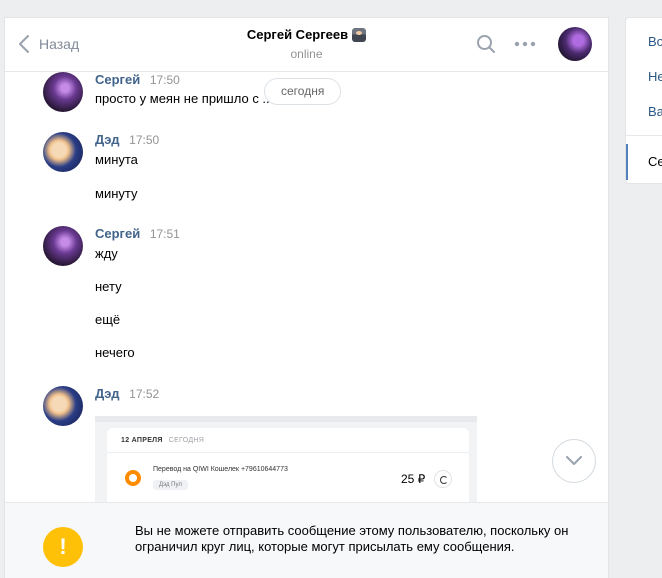  I want to click on header-actions, so click(525, 44).